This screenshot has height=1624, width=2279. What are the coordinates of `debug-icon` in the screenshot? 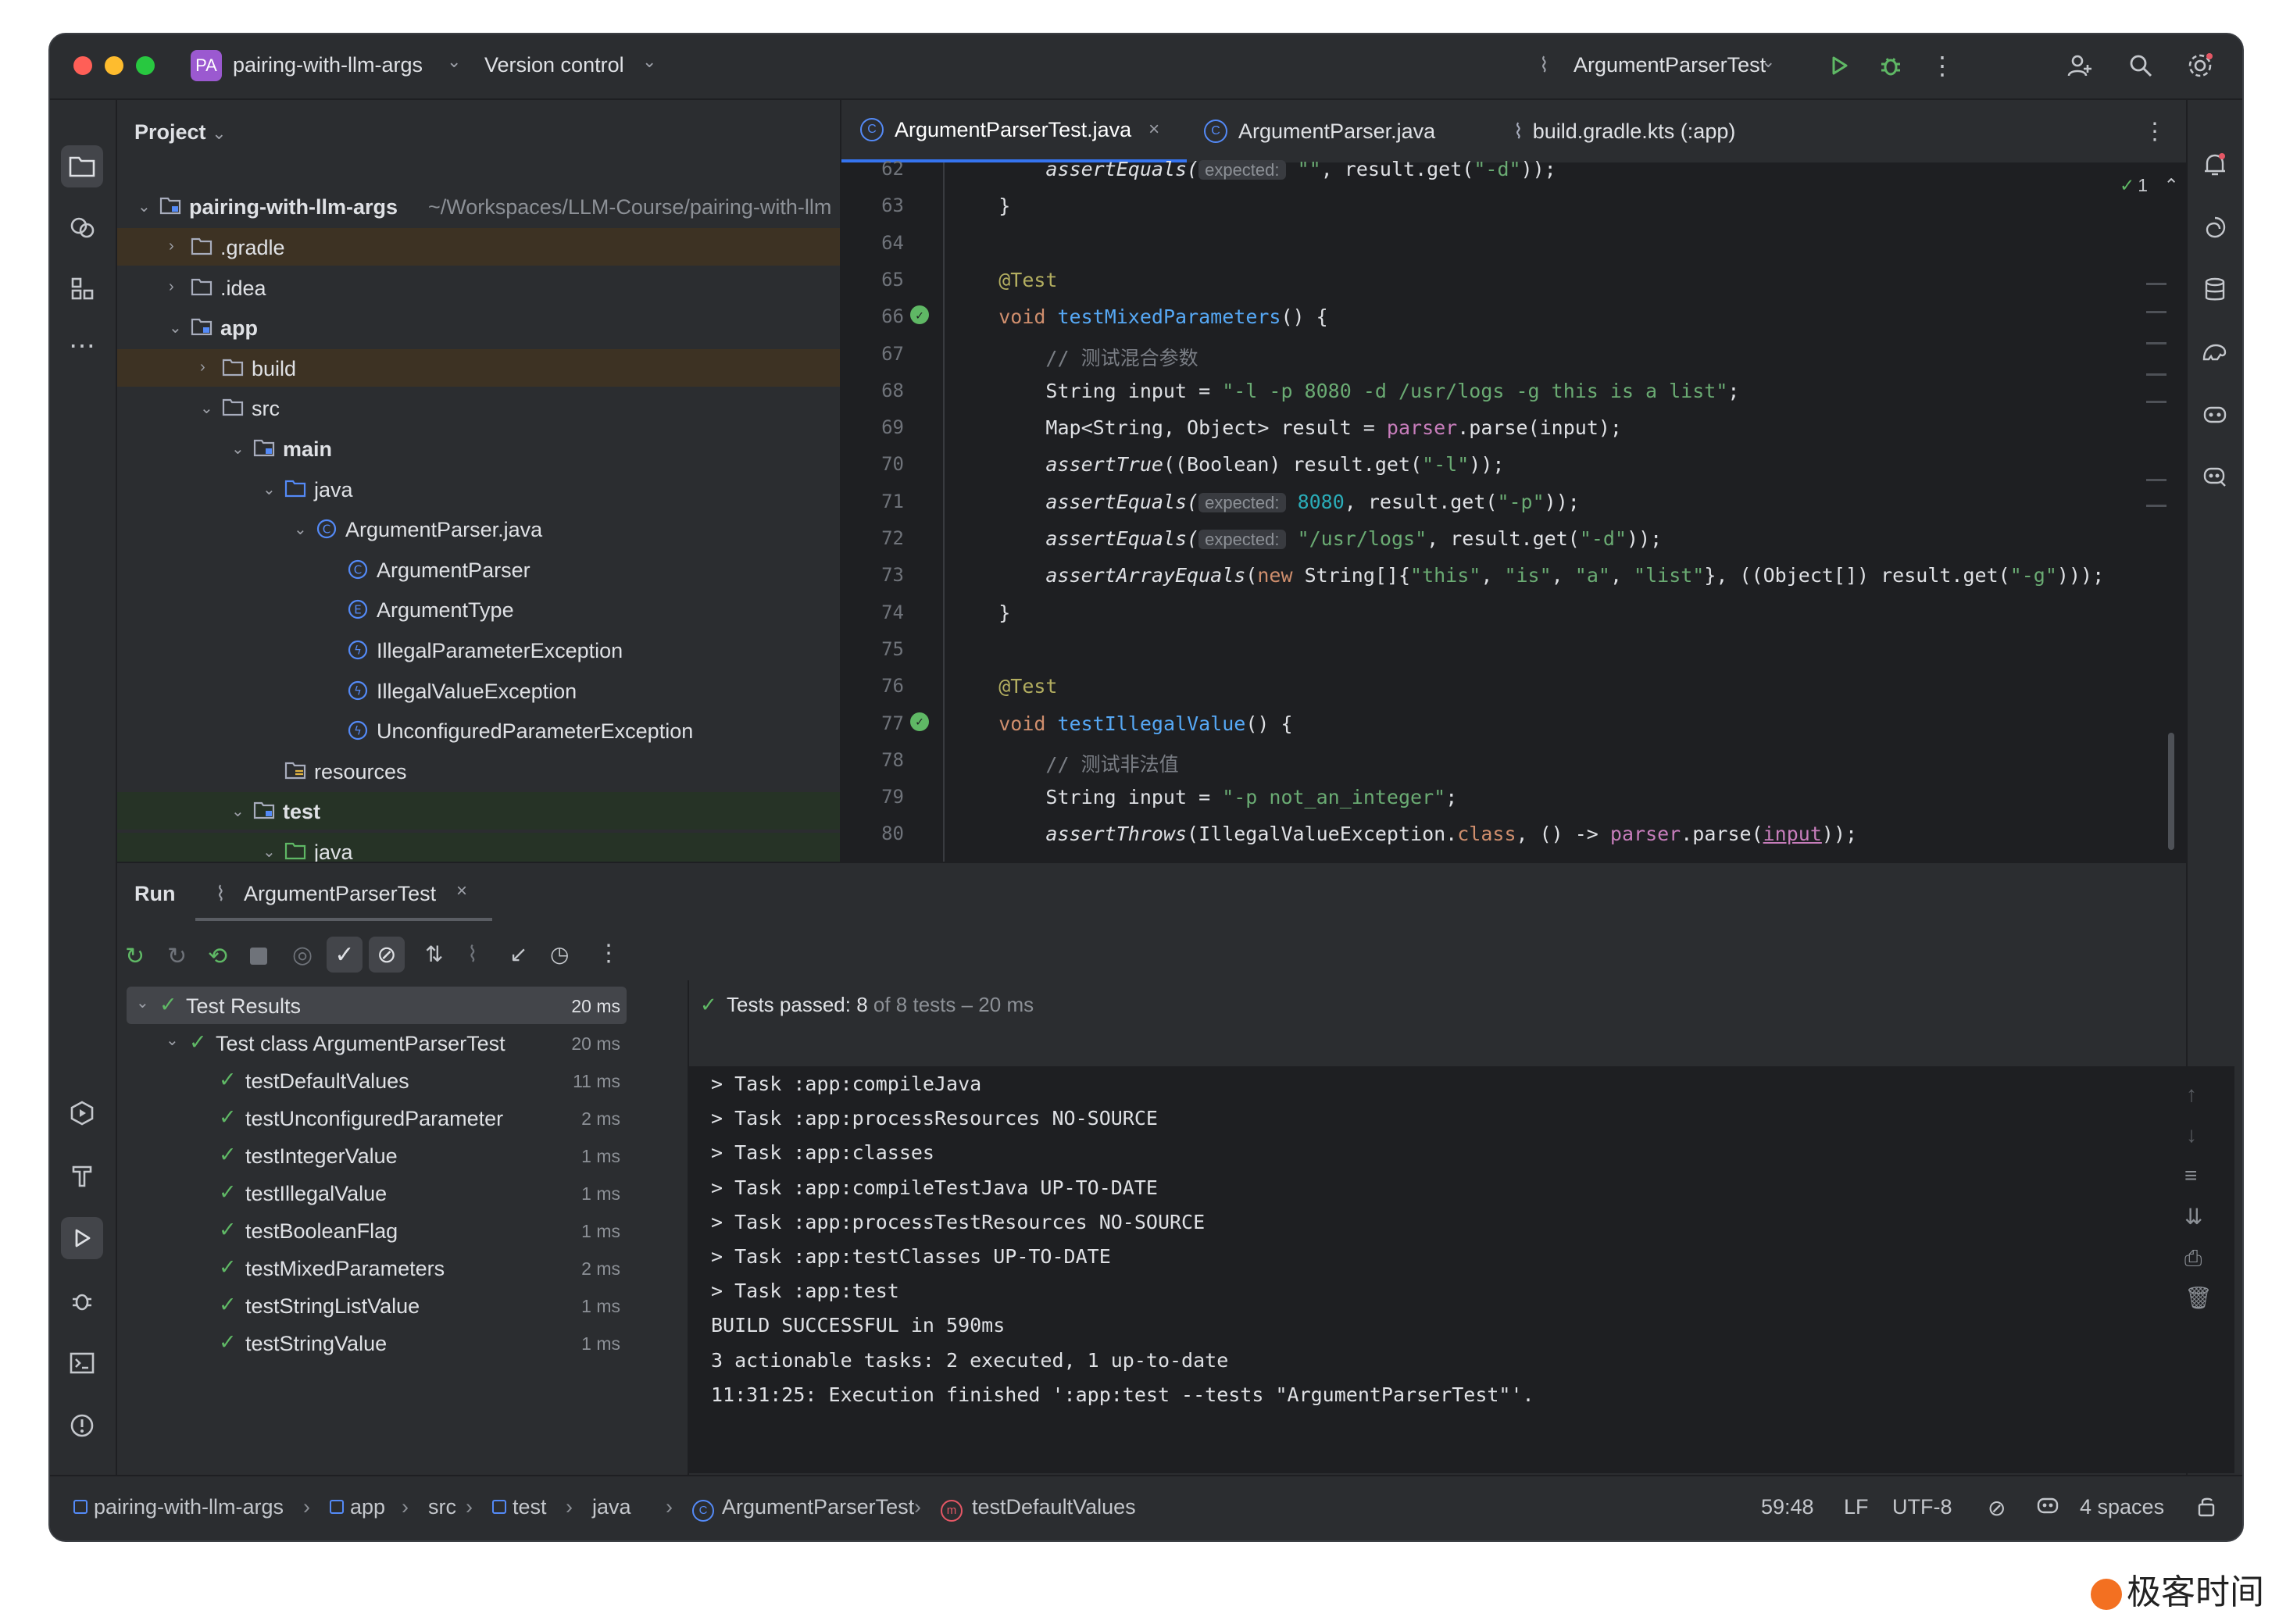 It's located at (1891, 65).